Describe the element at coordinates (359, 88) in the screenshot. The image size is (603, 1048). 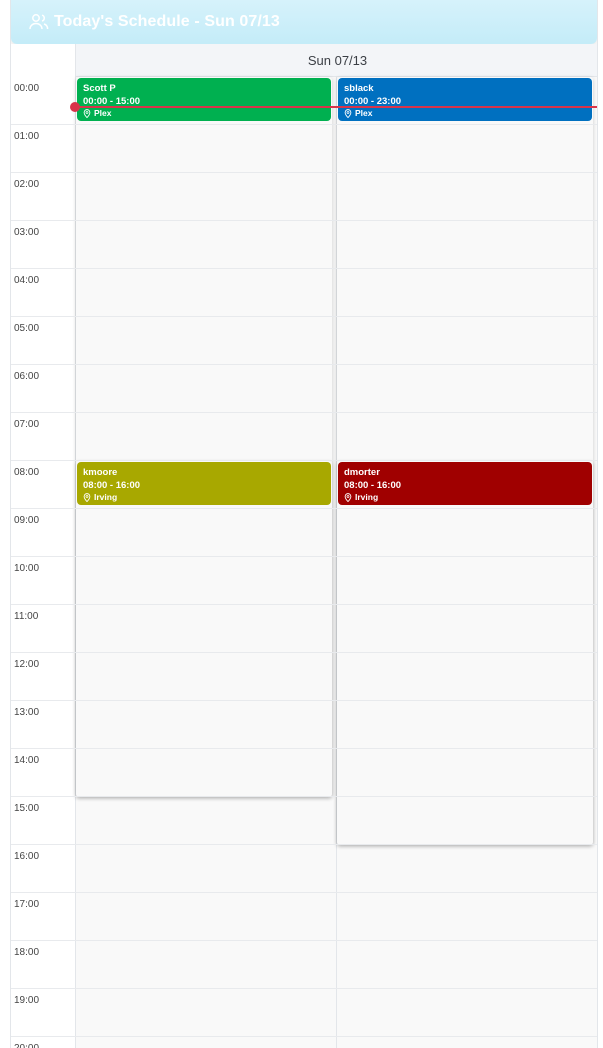
I see `employee-name: sblack` at that location.